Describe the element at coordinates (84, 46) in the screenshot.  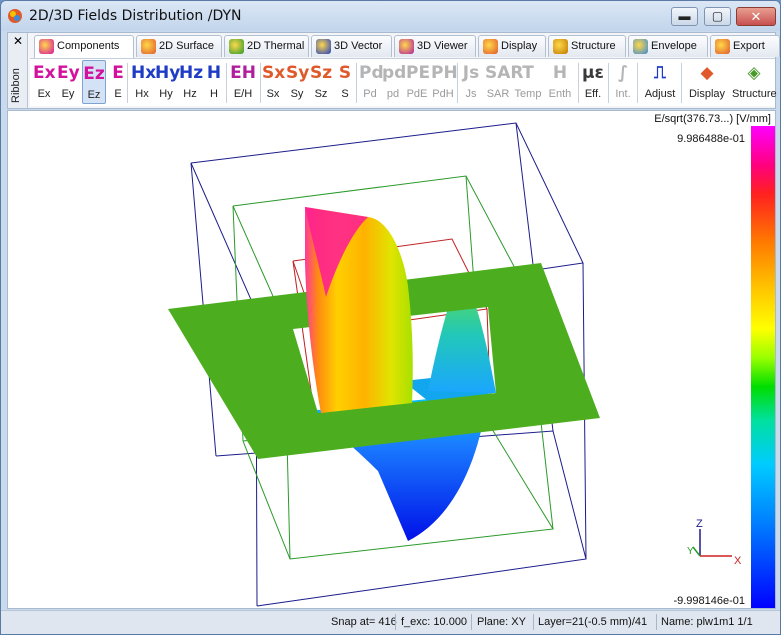
I see `tab-components: Components` at that location.